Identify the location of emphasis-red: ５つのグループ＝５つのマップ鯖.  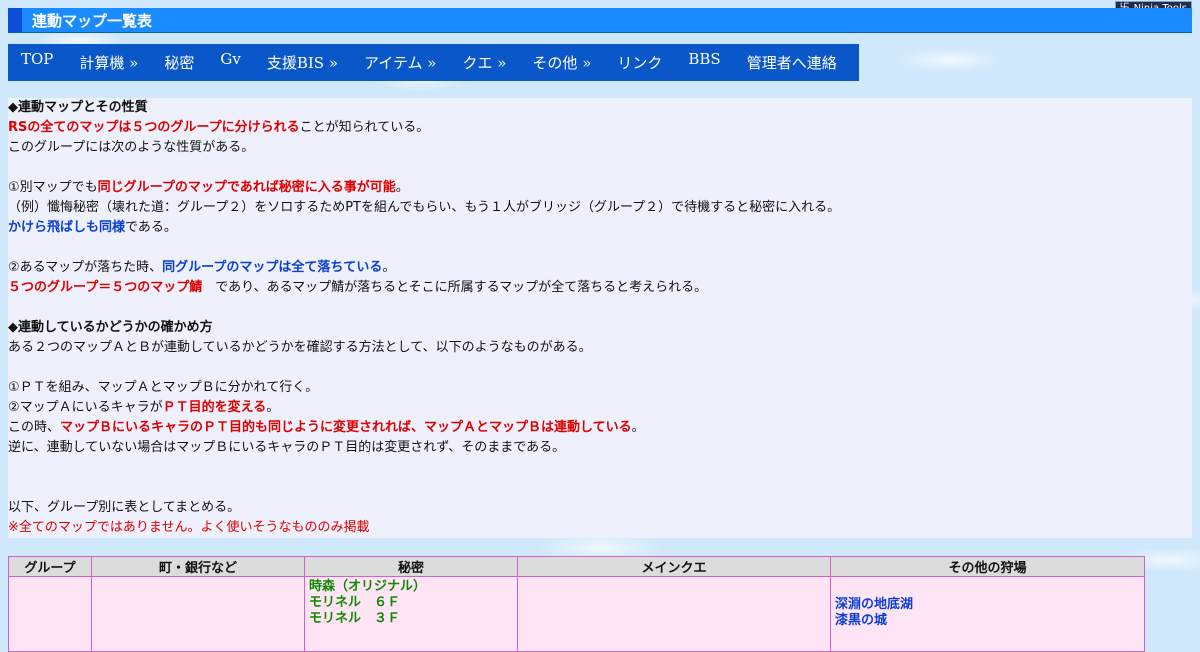
(105, 287).